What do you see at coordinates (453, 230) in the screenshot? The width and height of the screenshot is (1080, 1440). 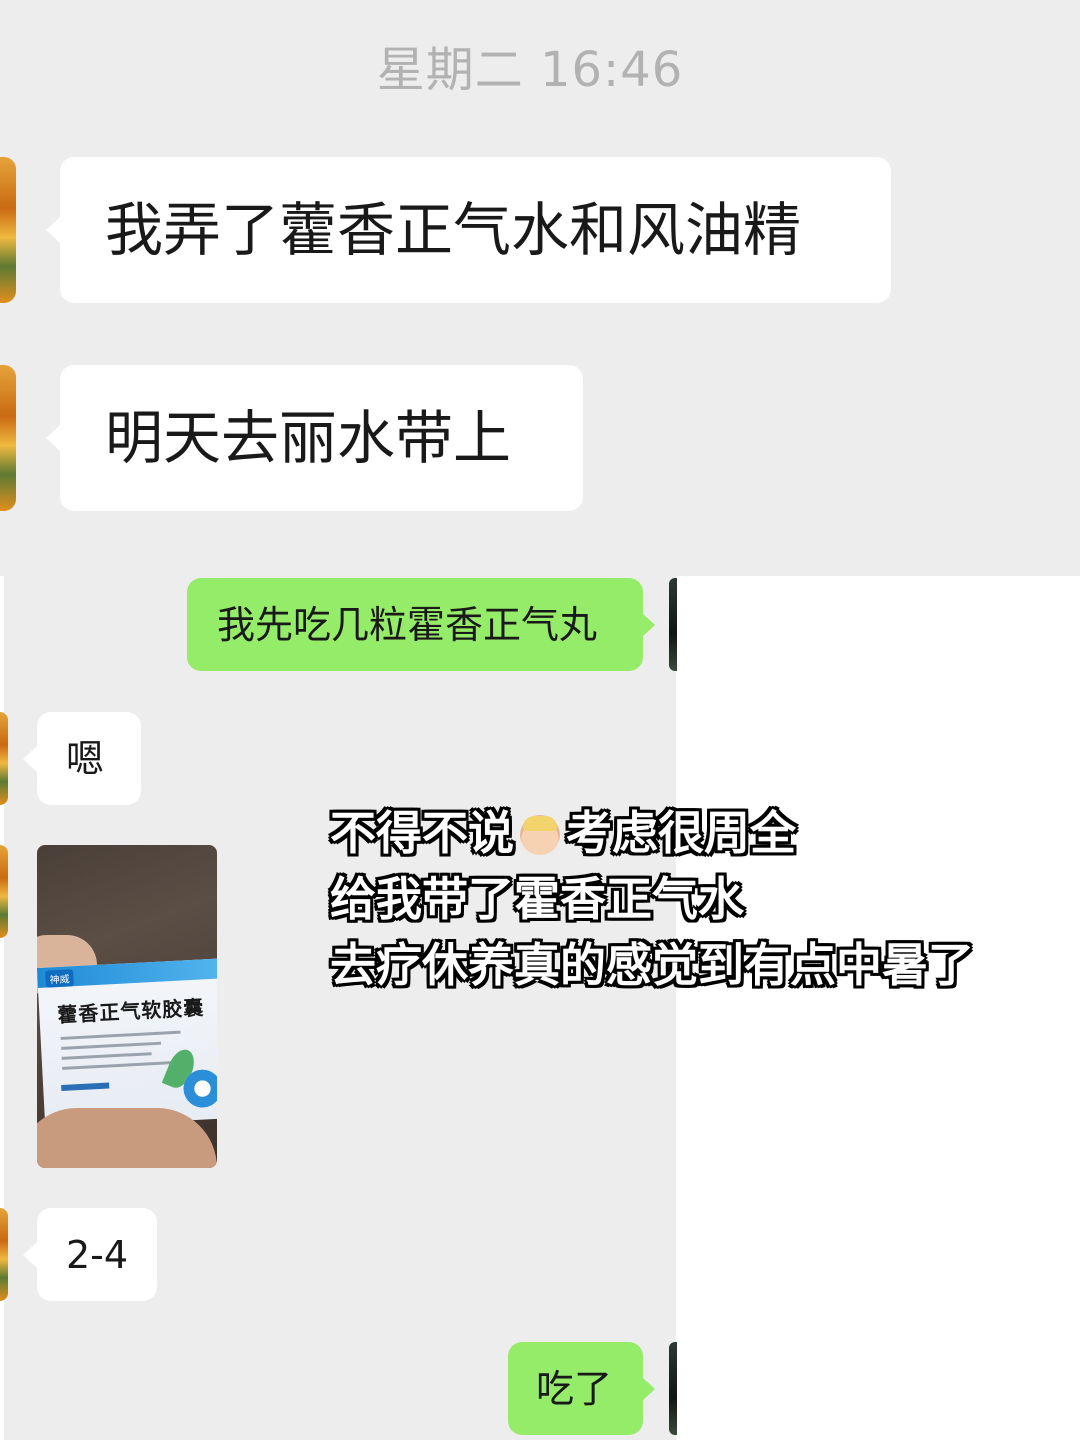 I see `message-text: 我弄了藿香正气水和风油精` at bounding box center [453, 230].